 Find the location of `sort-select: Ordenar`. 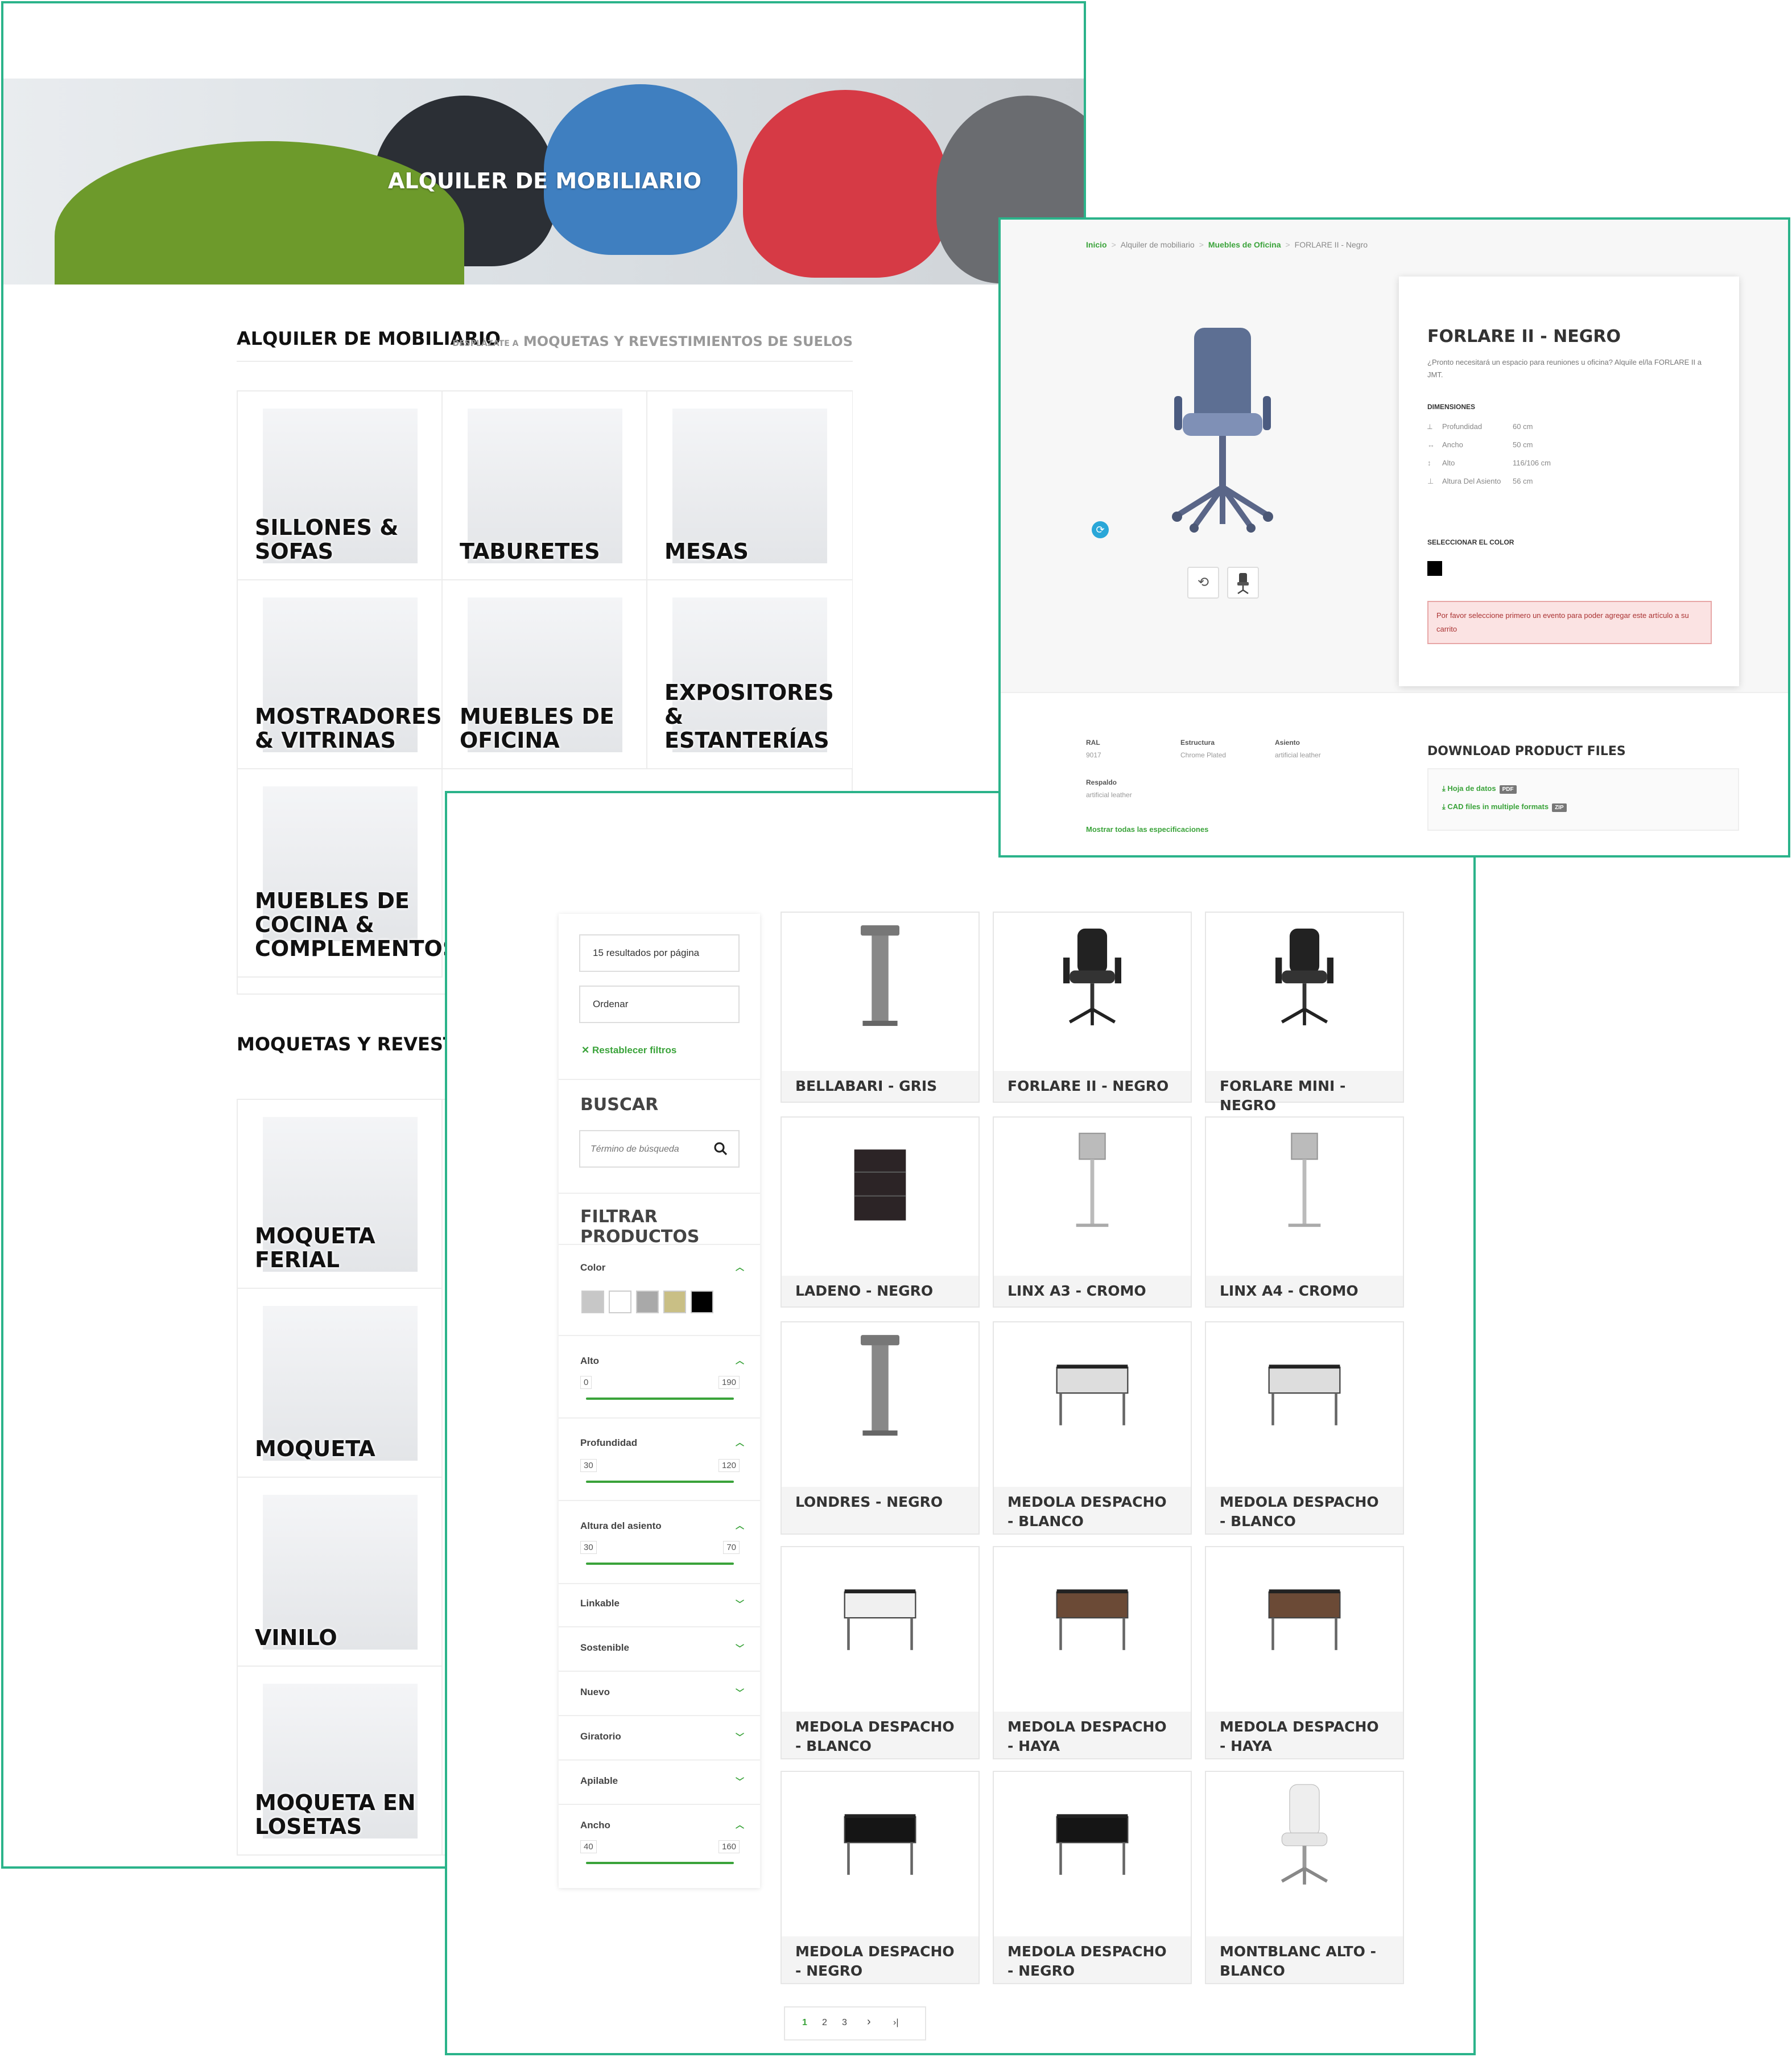

sort-select: Ordenar is located at coordinates (659, 1004).